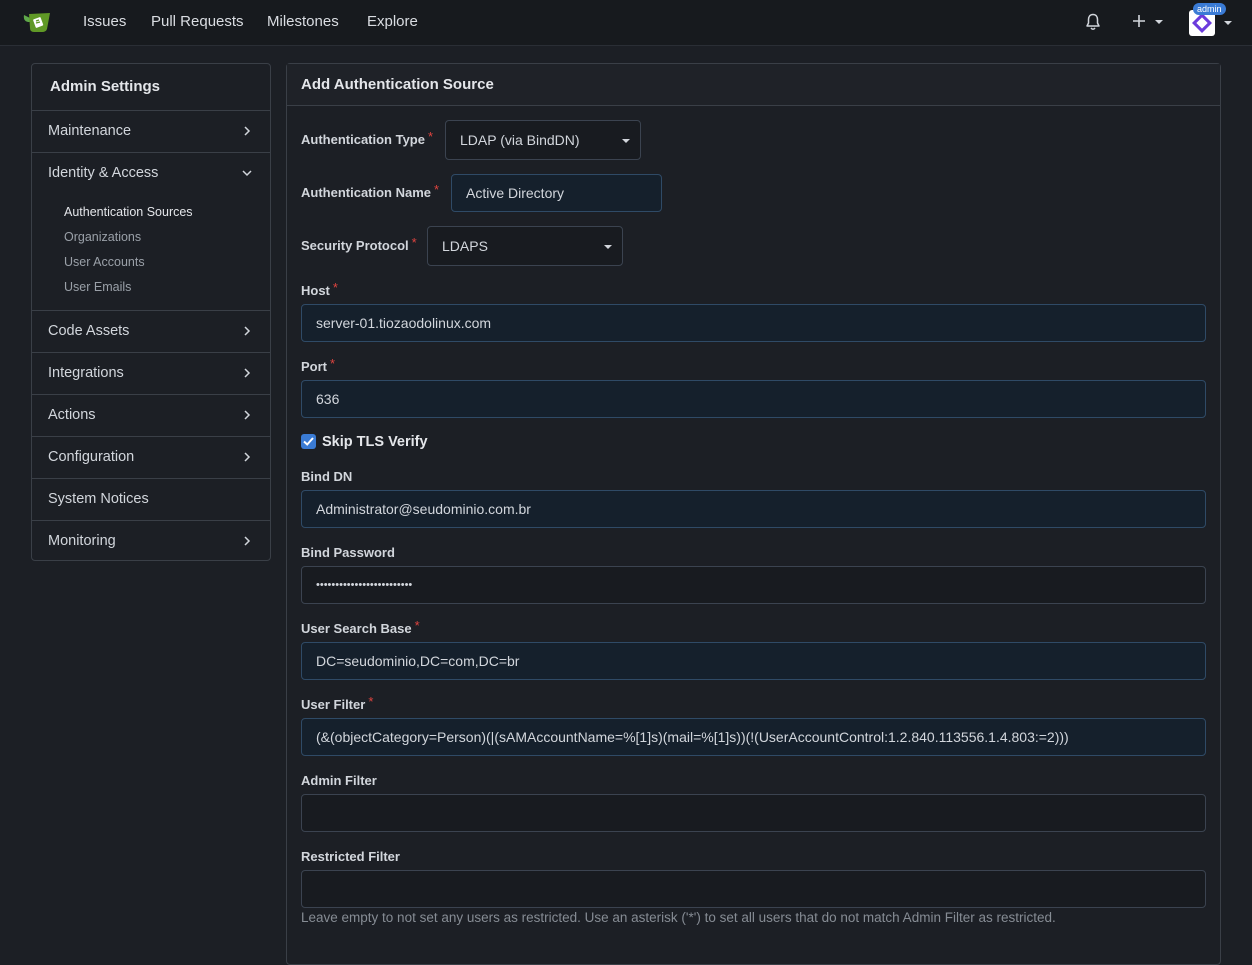 This screenshot has width=1252, height=965. I want to click on restricted-filter-field, so click(753, 889).